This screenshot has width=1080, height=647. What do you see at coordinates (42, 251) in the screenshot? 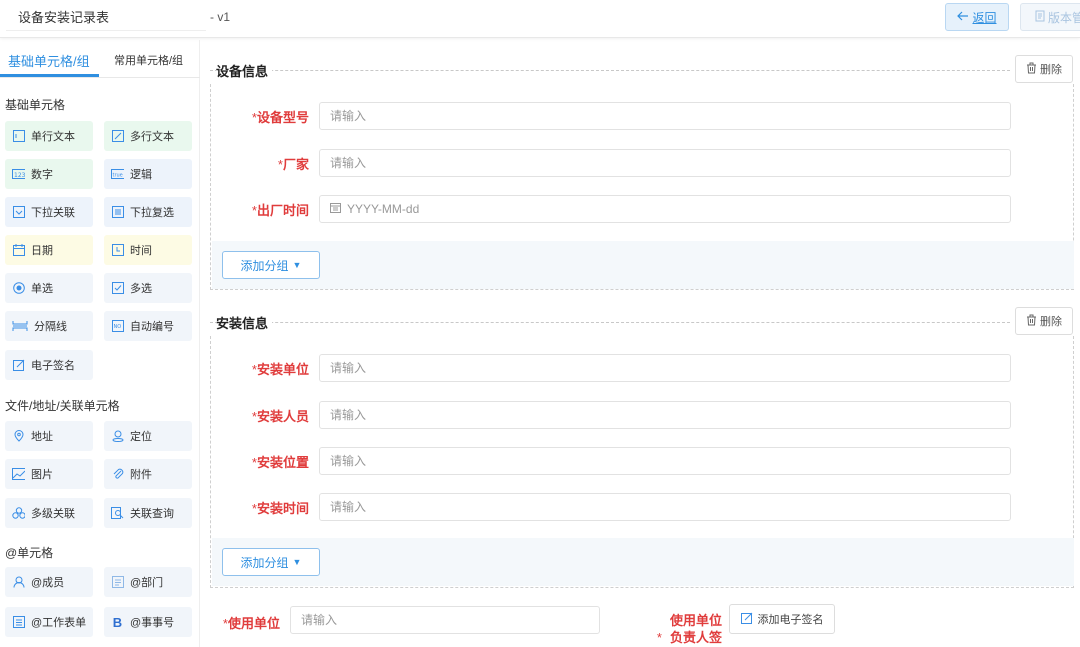
I see `cell-label: 日期` at bounding box center [42, 251].